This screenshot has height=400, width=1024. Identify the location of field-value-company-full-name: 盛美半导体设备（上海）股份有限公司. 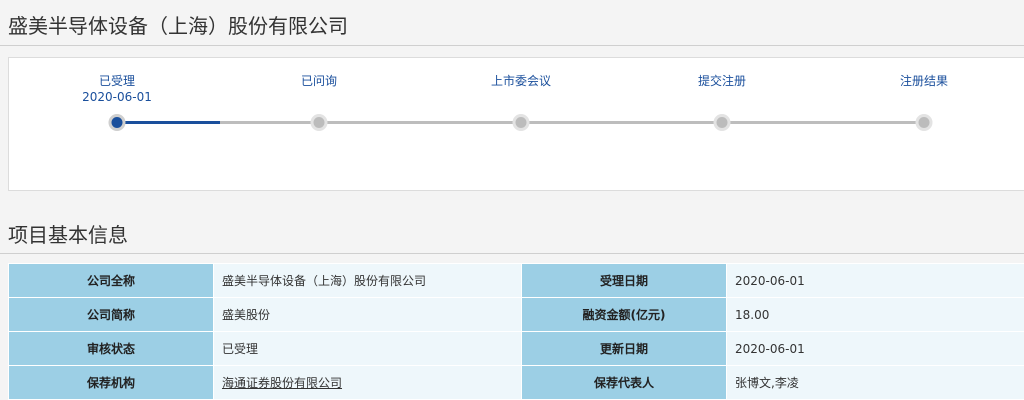
(367, 280).